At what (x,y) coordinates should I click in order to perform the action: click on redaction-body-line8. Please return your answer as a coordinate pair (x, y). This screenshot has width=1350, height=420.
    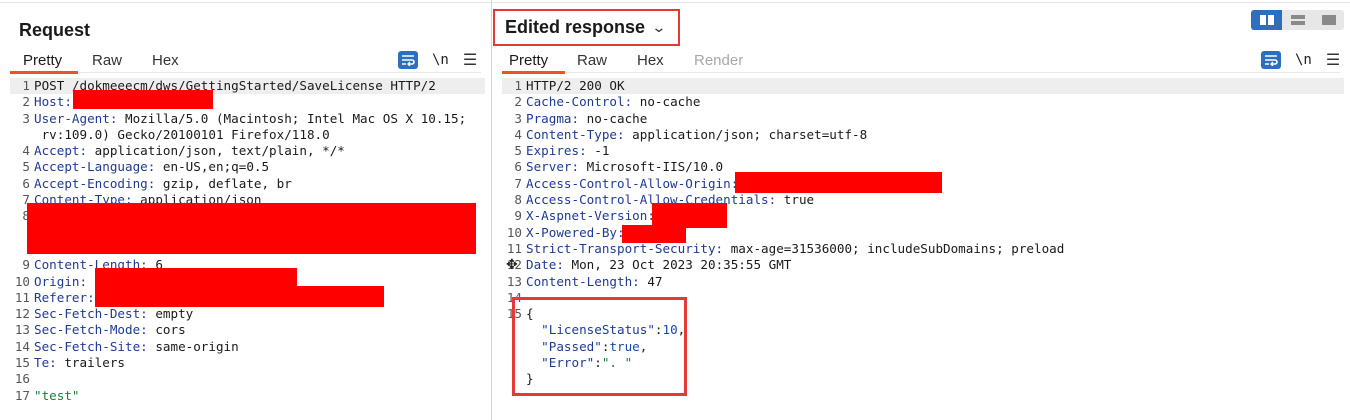
    Looking at the image, I should click on (251, 228).